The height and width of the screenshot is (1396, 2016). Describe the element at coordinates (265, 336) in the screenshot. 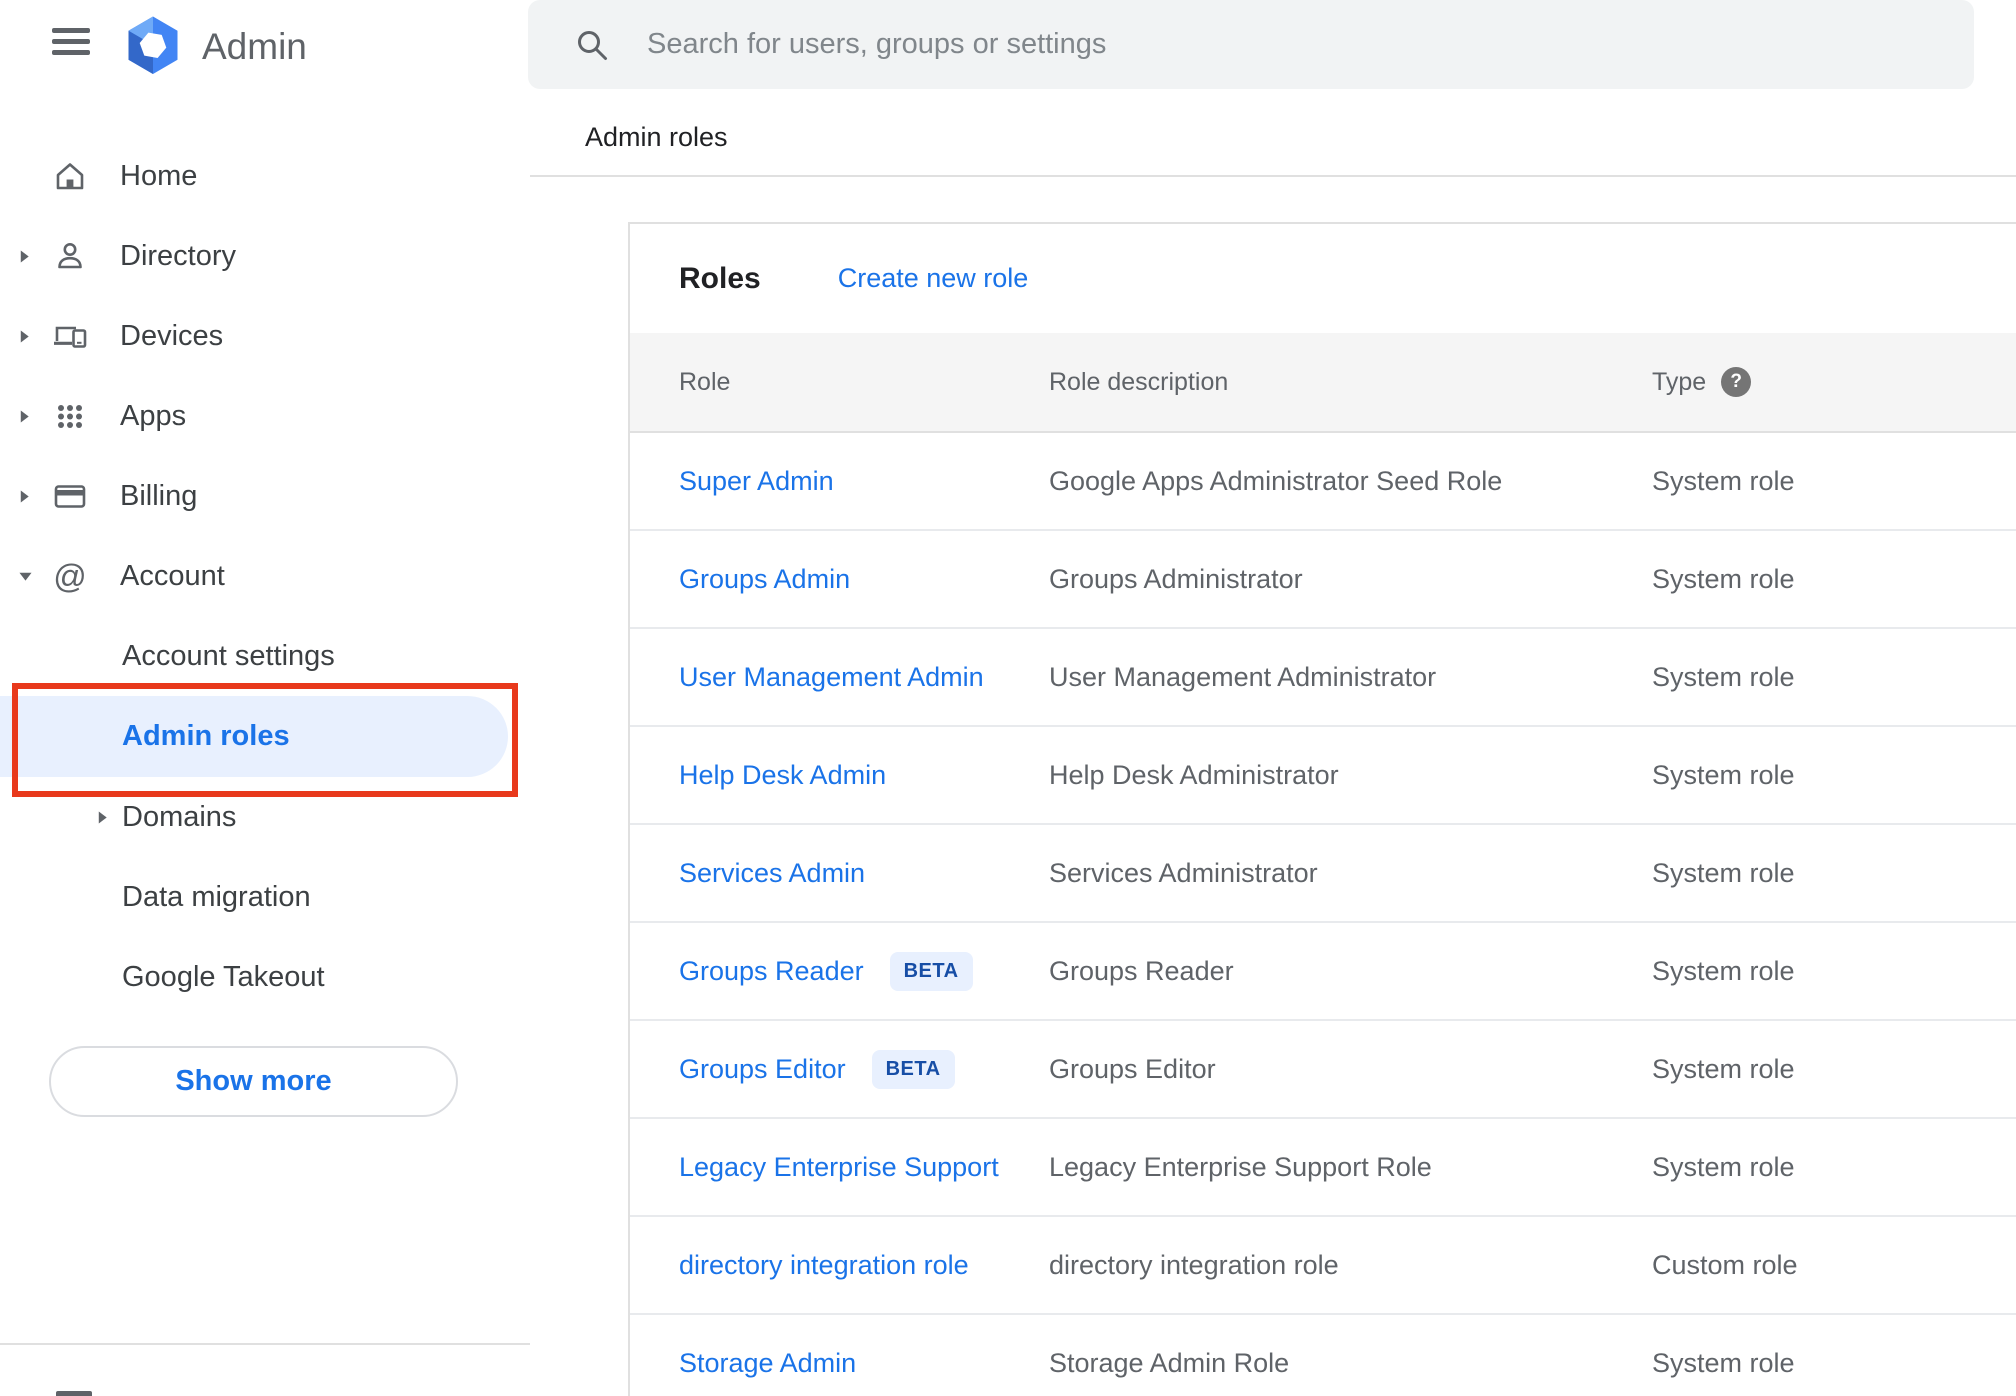

I see `sidebar-item-devices: Devices` at that location.